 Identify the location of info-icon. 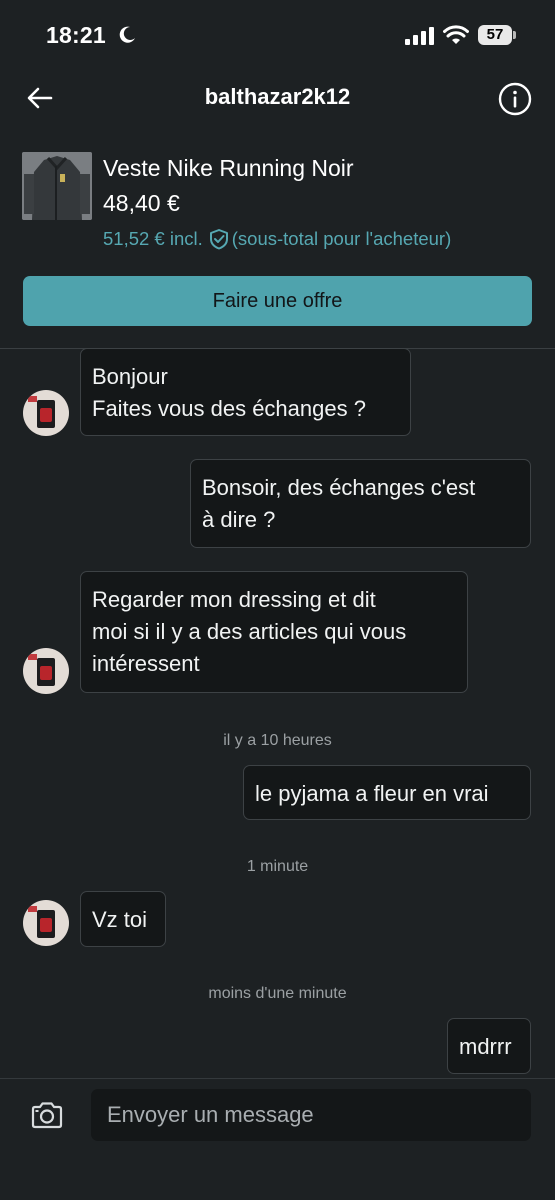
(515, 99).